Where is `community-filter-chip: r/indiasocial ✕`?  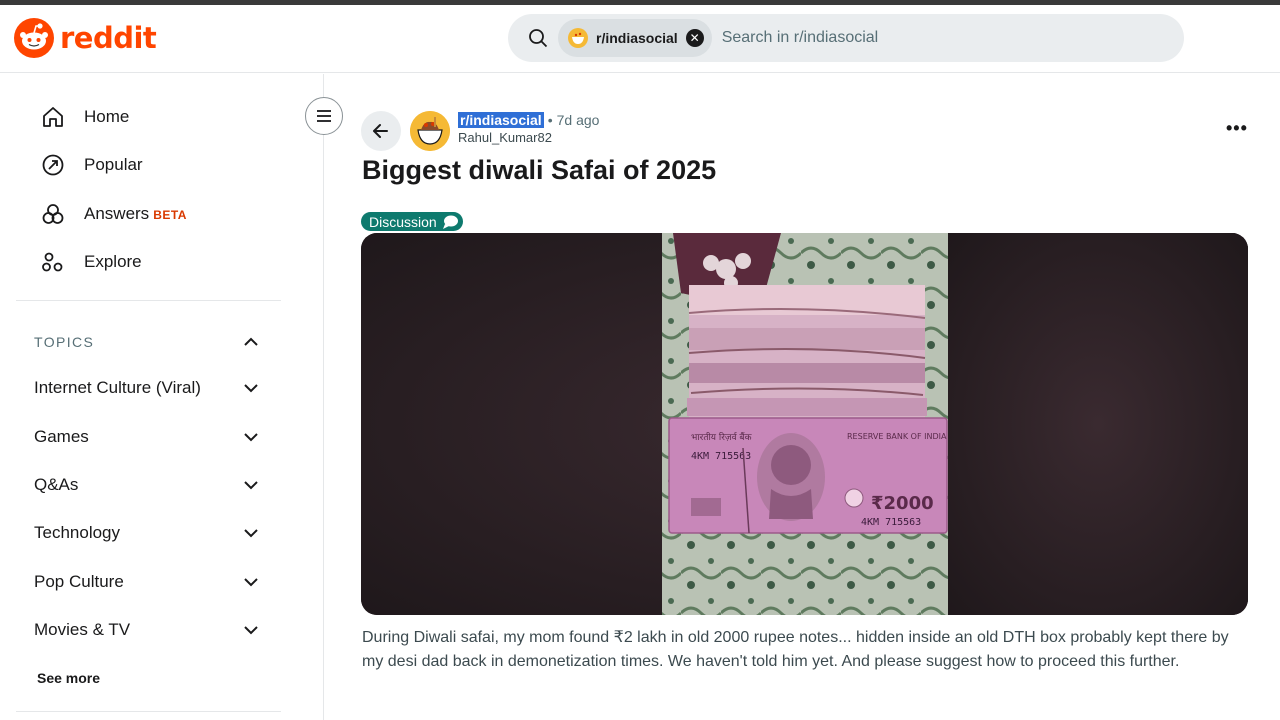
community-filter-chip: r/indiasocial ✕ is located at coordinates (635, 38).